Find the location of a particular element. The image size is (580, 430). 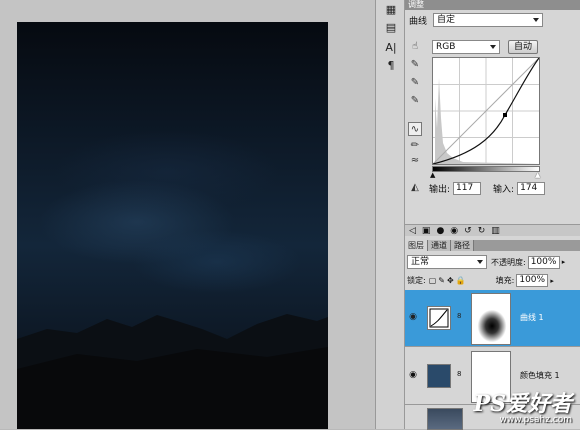

reset-icon: ↻ is located at coordinates (482, 231).